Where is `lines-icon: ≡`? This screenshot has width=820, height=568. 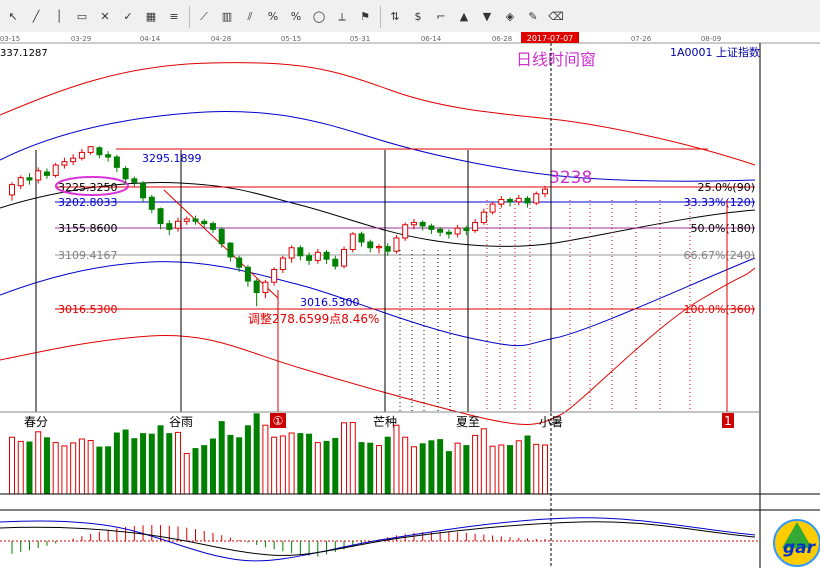
lines-icon: ≡ is located at coordinates (174, 17).